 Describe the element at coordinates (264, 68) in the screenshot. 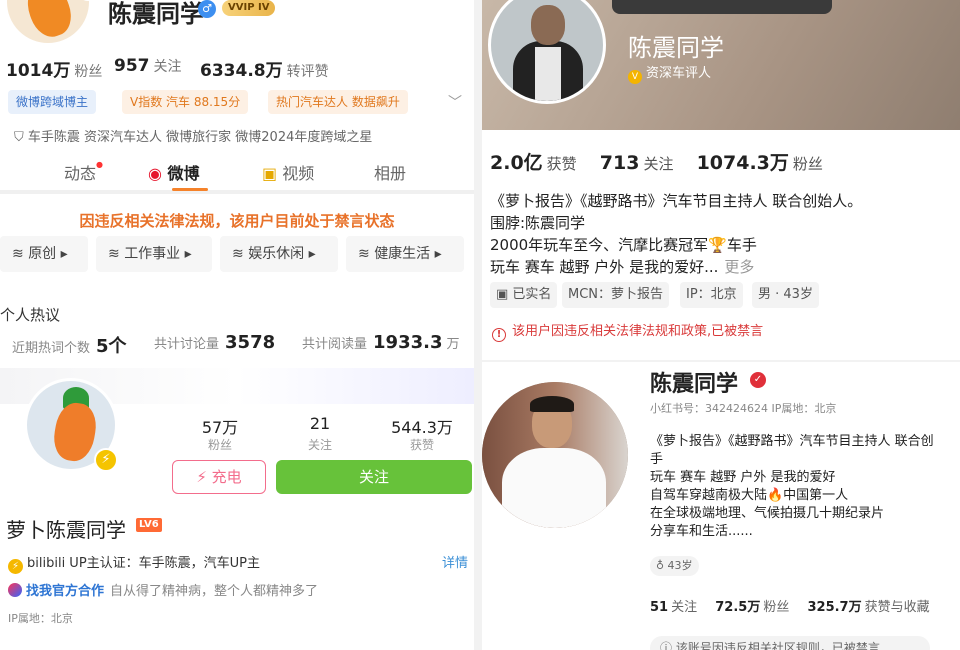

I see `weibo-reposts-stat: 6334.8万 转评赞` at that location.